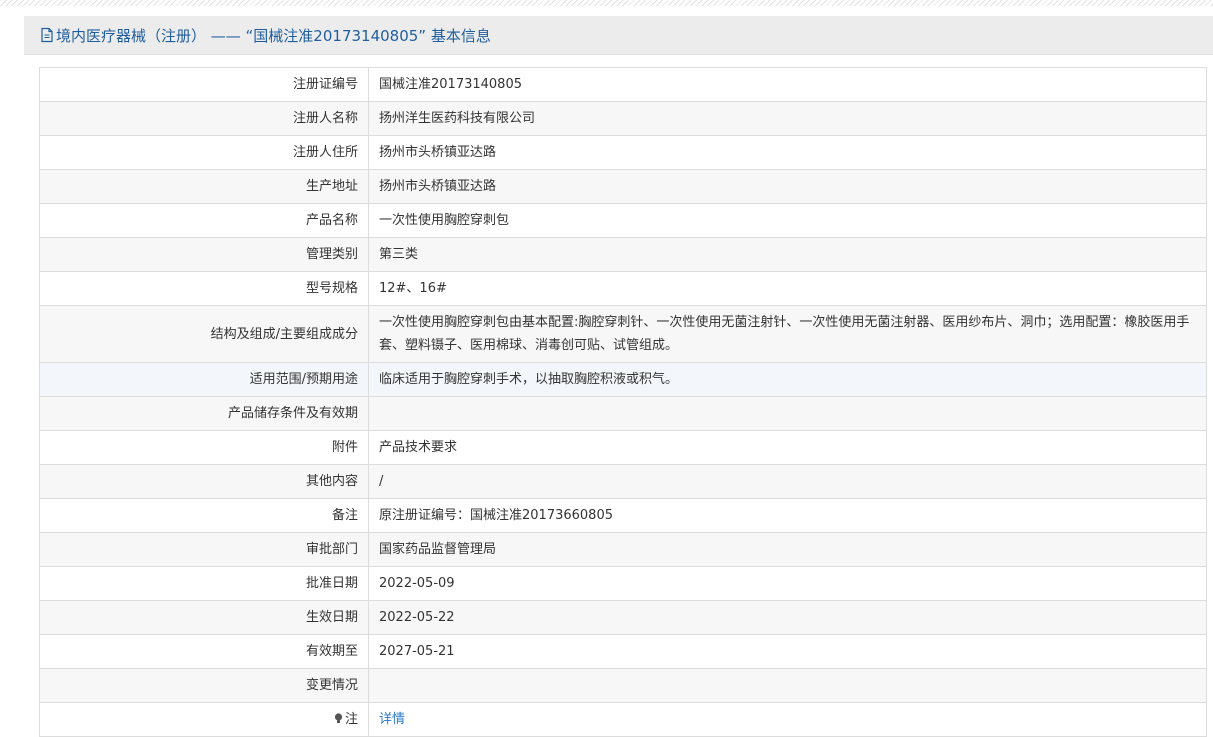 The height and width of the screenshot is (737, 1213). Describe the element at coordinates (787, 379) in the screenshot. I see `row-value: 临床适用于胸腔穿刺手术，以抽取胸腔积液或积气。` at that location.